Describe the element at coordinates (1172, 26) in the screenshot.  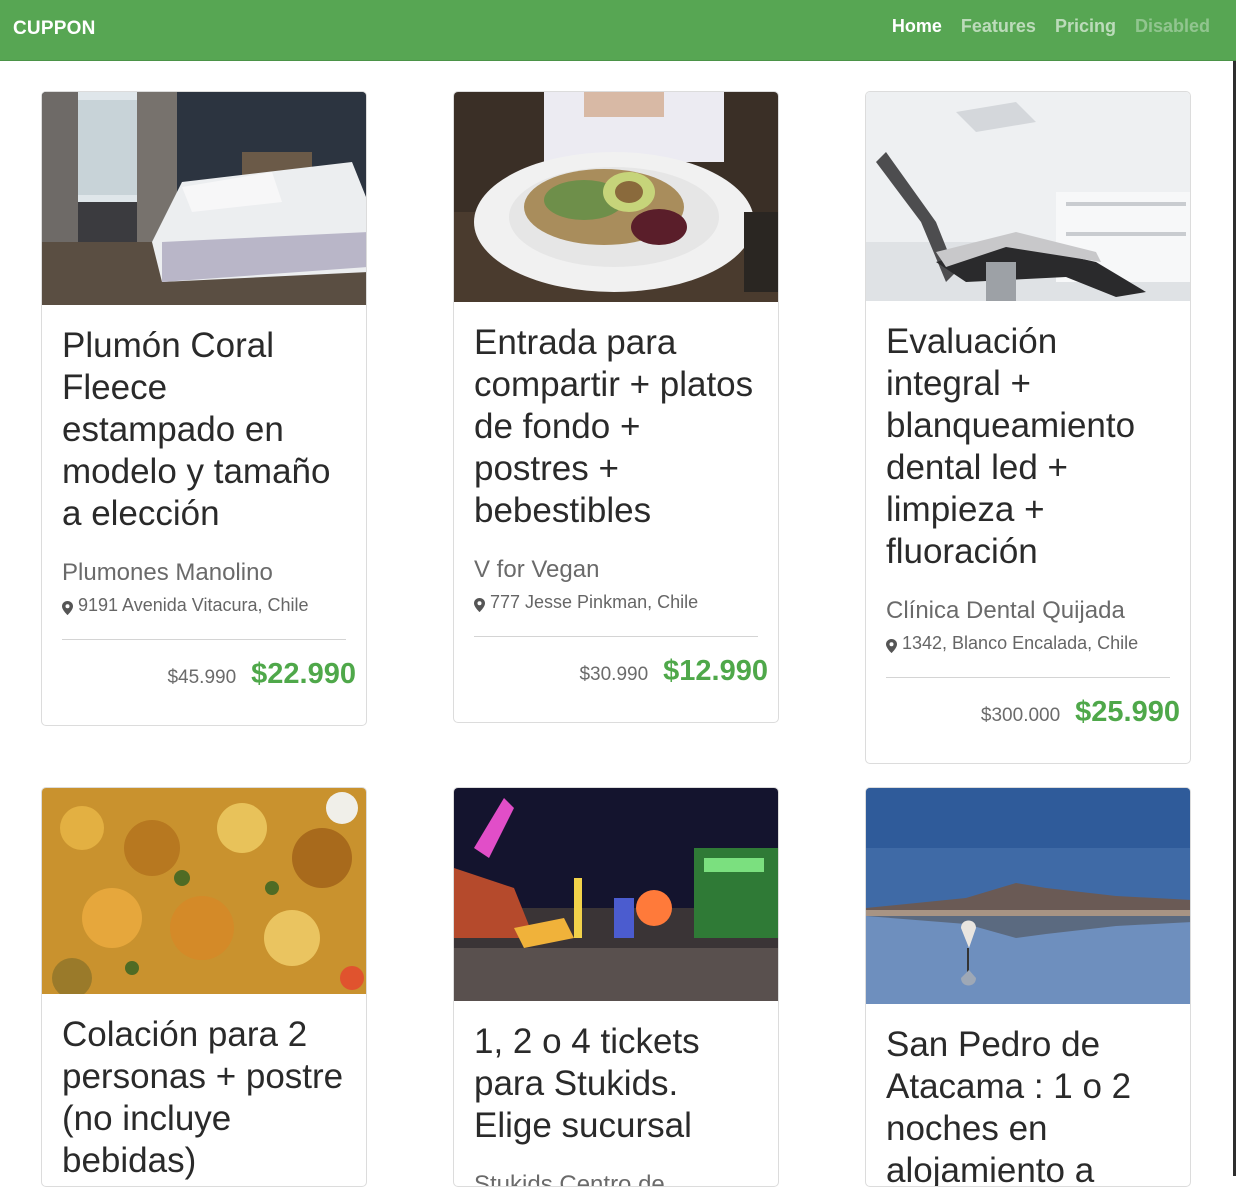
I see `nav-link-disabled: Disabled` at that location.